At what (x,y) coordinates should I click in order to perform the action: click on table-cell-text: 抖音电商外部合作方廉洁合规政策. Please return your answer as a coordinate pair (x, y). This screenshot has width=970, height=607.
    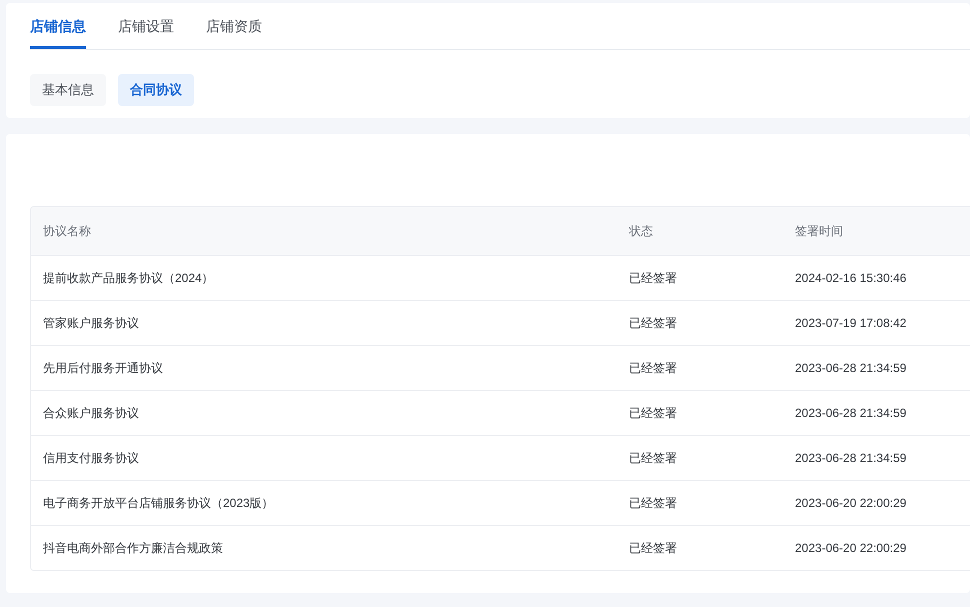
    Looking at the image, I should click on (133, 548).